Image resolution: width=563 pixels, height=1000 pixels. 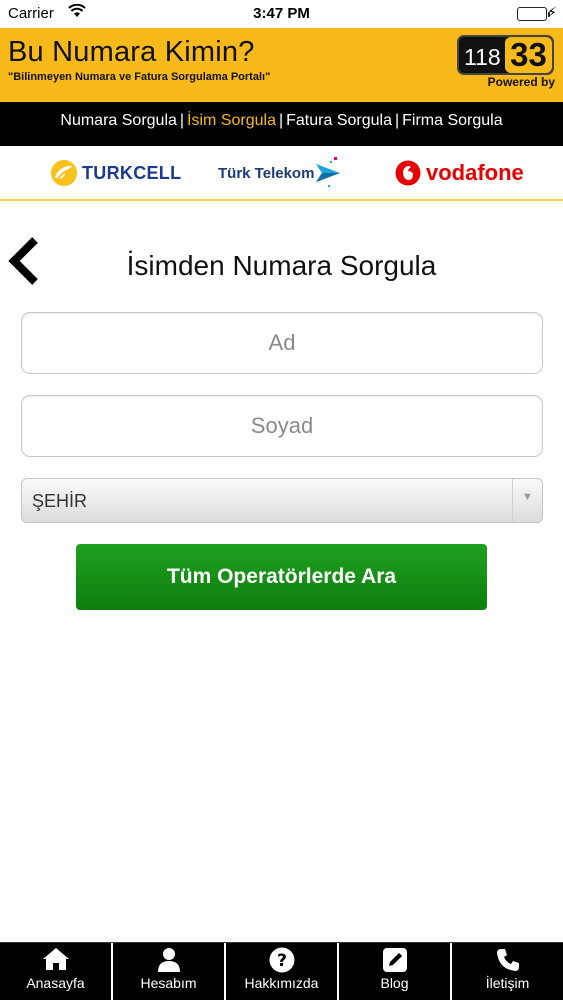 What do you see at coordinates (281, 577) in the screenshot?
I see `search-all-operators-button: Tüm Operatörlerde Ara` at bounding box center [281, 577].